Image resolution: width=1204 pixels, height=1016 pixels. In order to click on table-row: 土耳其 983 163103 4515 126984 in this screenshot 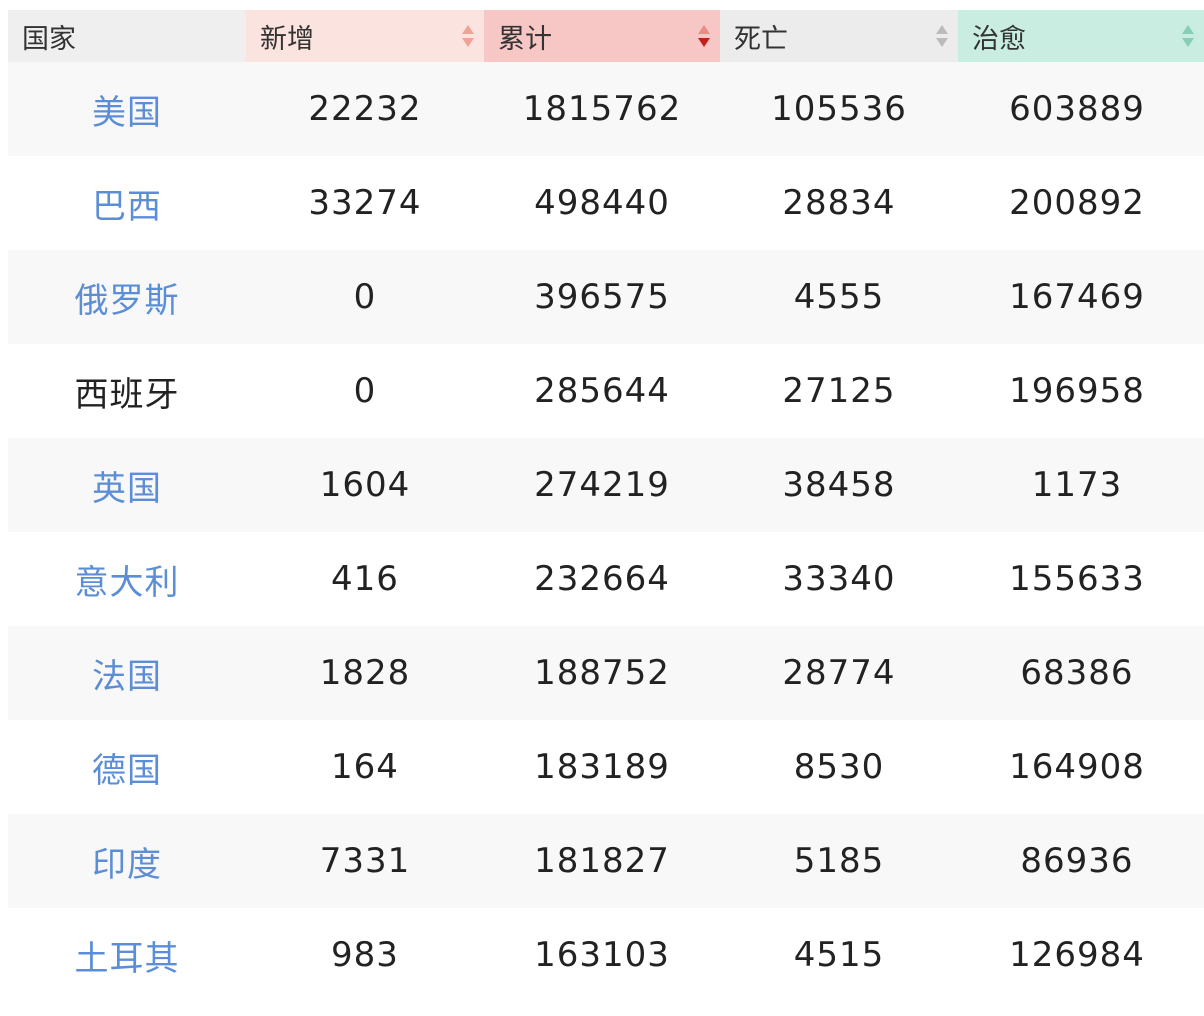, I will do `click(606, 955)`.